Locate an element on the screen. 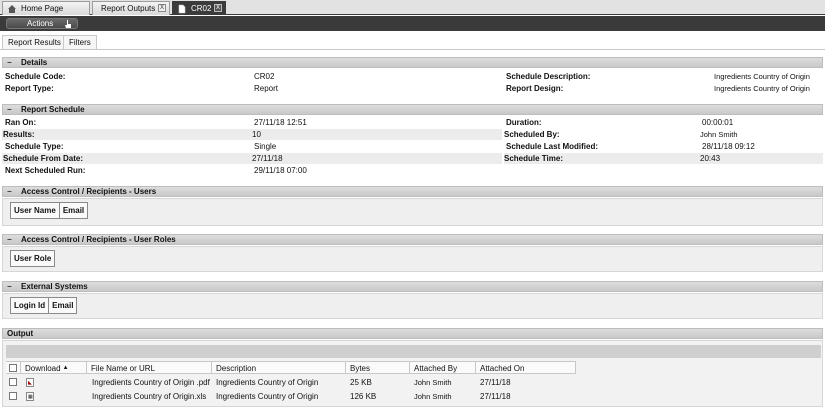 This screenshot has width=825, height=409. external-systems-table-header: Login Id Email is located at coordinates (44, 305).